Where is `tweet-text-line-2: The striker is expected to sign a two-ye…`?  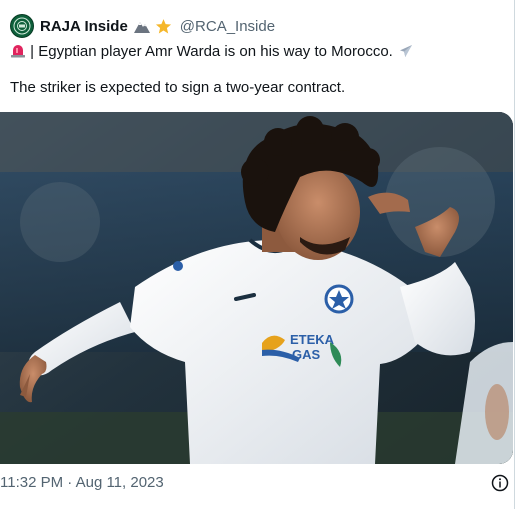
tweet-text-line-2: The striker is expected to sign a two-ye… is located at coordinates (178, 87).